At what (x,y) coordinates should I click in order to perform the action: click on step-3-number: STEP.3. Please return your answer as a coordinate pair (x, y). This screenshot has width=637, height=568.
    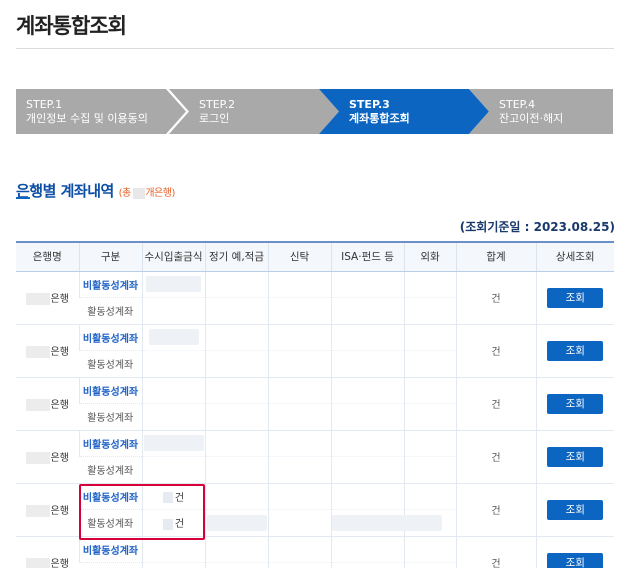
    Looking at the image, I should click on (369, 104).